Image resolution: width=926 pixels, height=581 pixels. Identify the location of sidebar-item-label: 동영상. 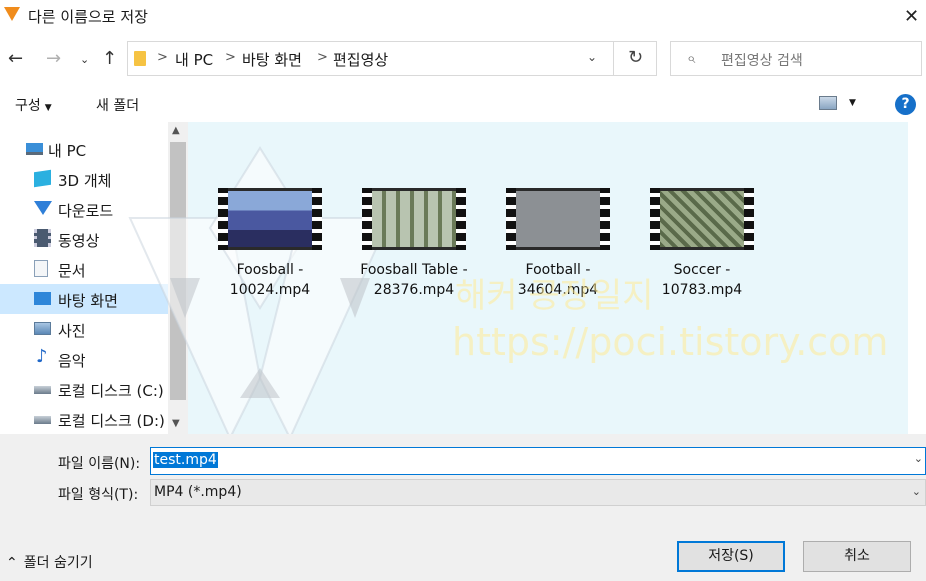
(79, 241).